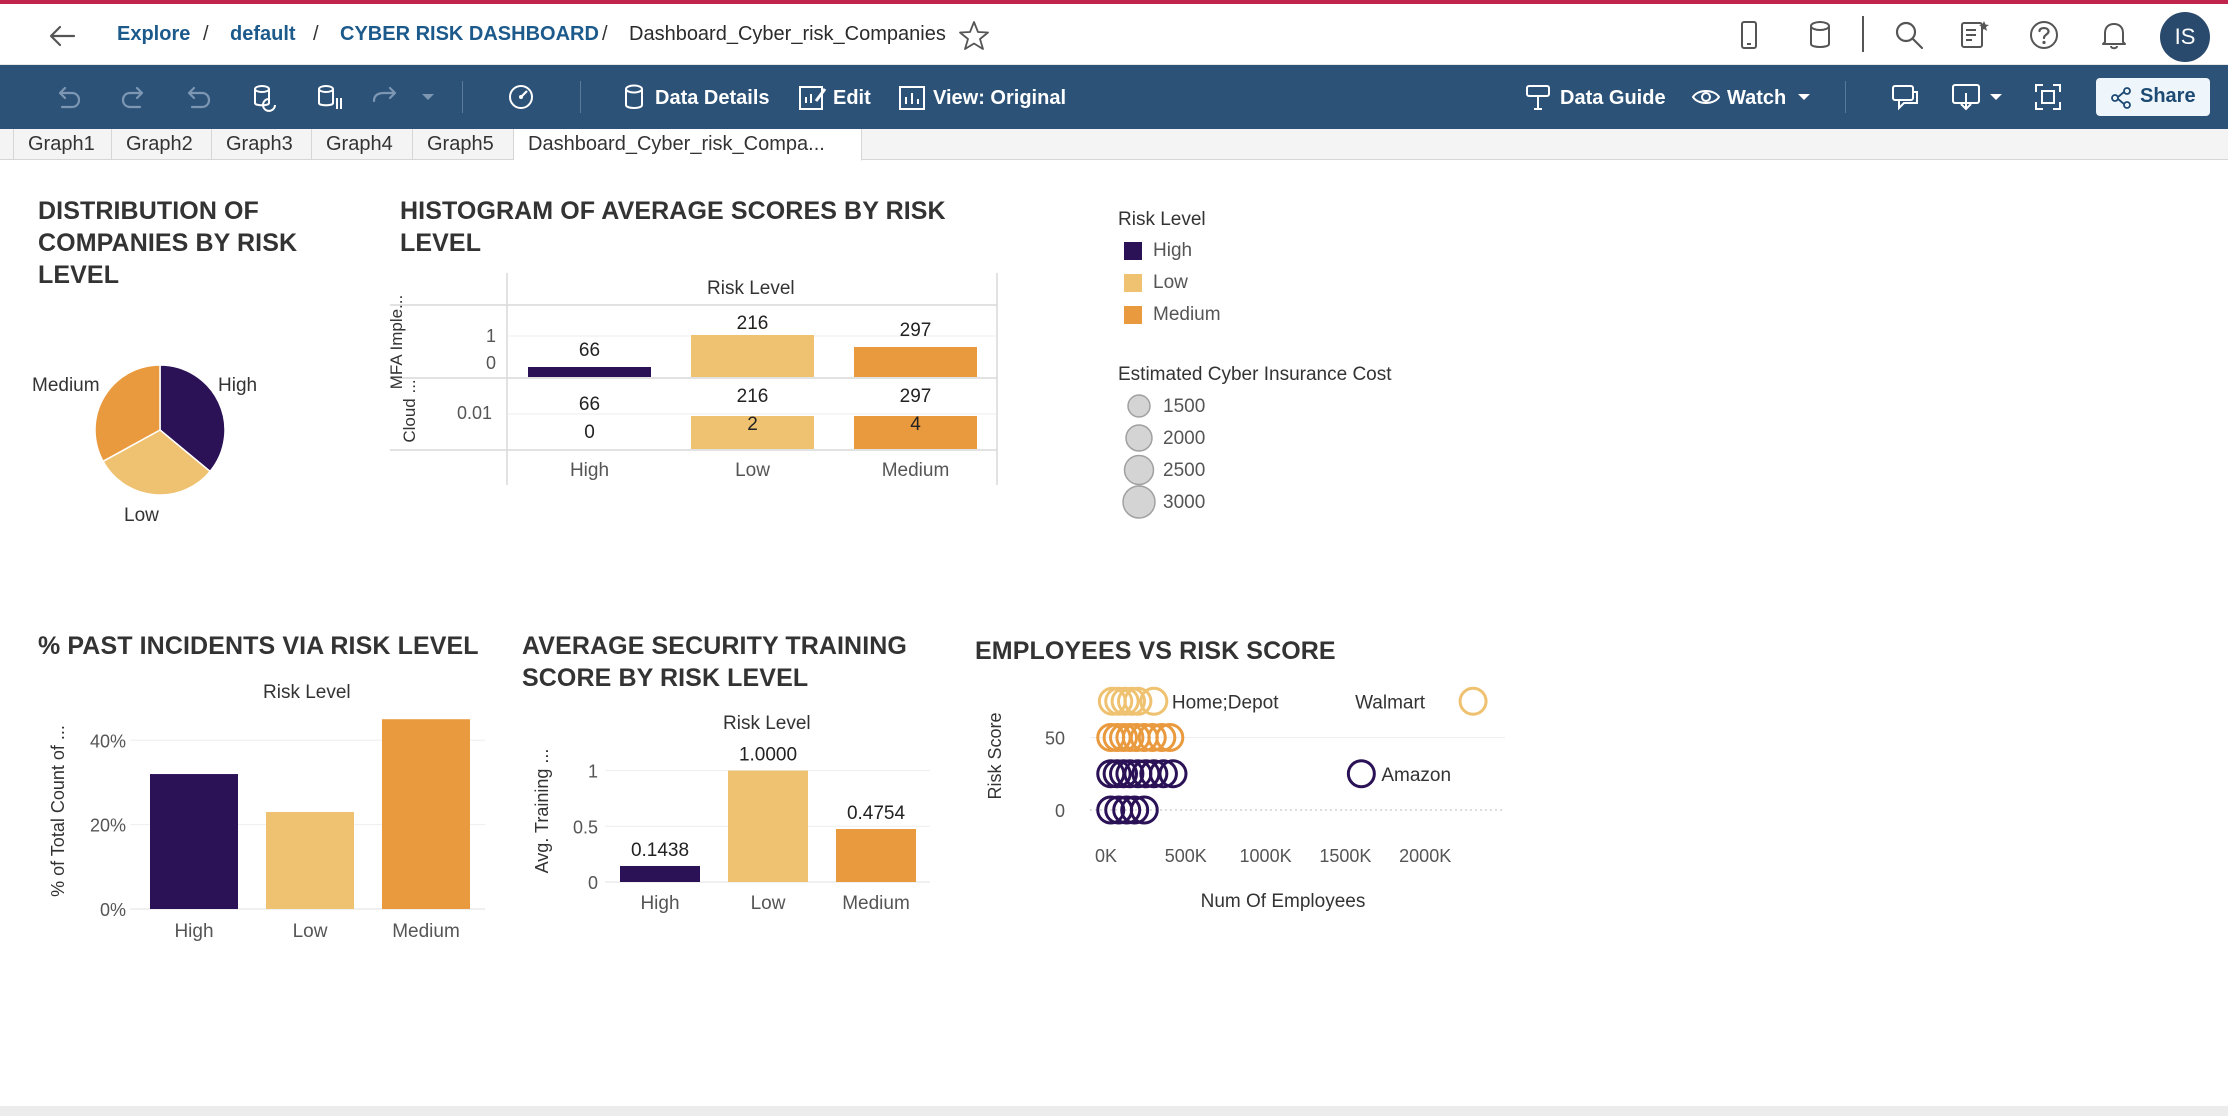 The image size is (2228, 1116). Describe the element at coordinates (712, 98) in the screenshot. I see `data-details-button: Data Details` at that location.